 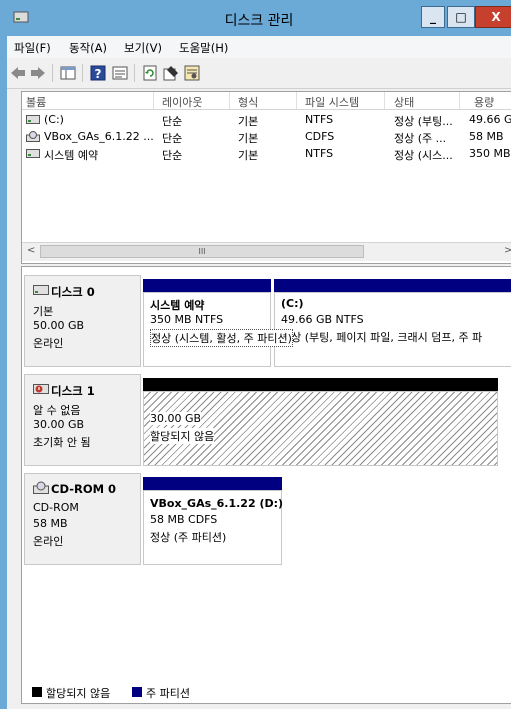 What do you see at coordinates (320, 428) in the screenshot?
I see `unallocated-space: 30.00 GB 할당되지 않음` at bounding box center [320, 428].